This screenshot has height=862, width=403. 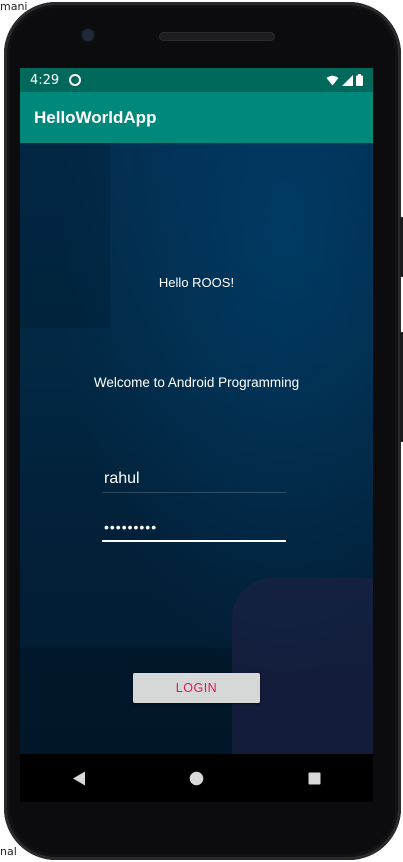 I want to click on recents-icon, so click(x=314, y=778).